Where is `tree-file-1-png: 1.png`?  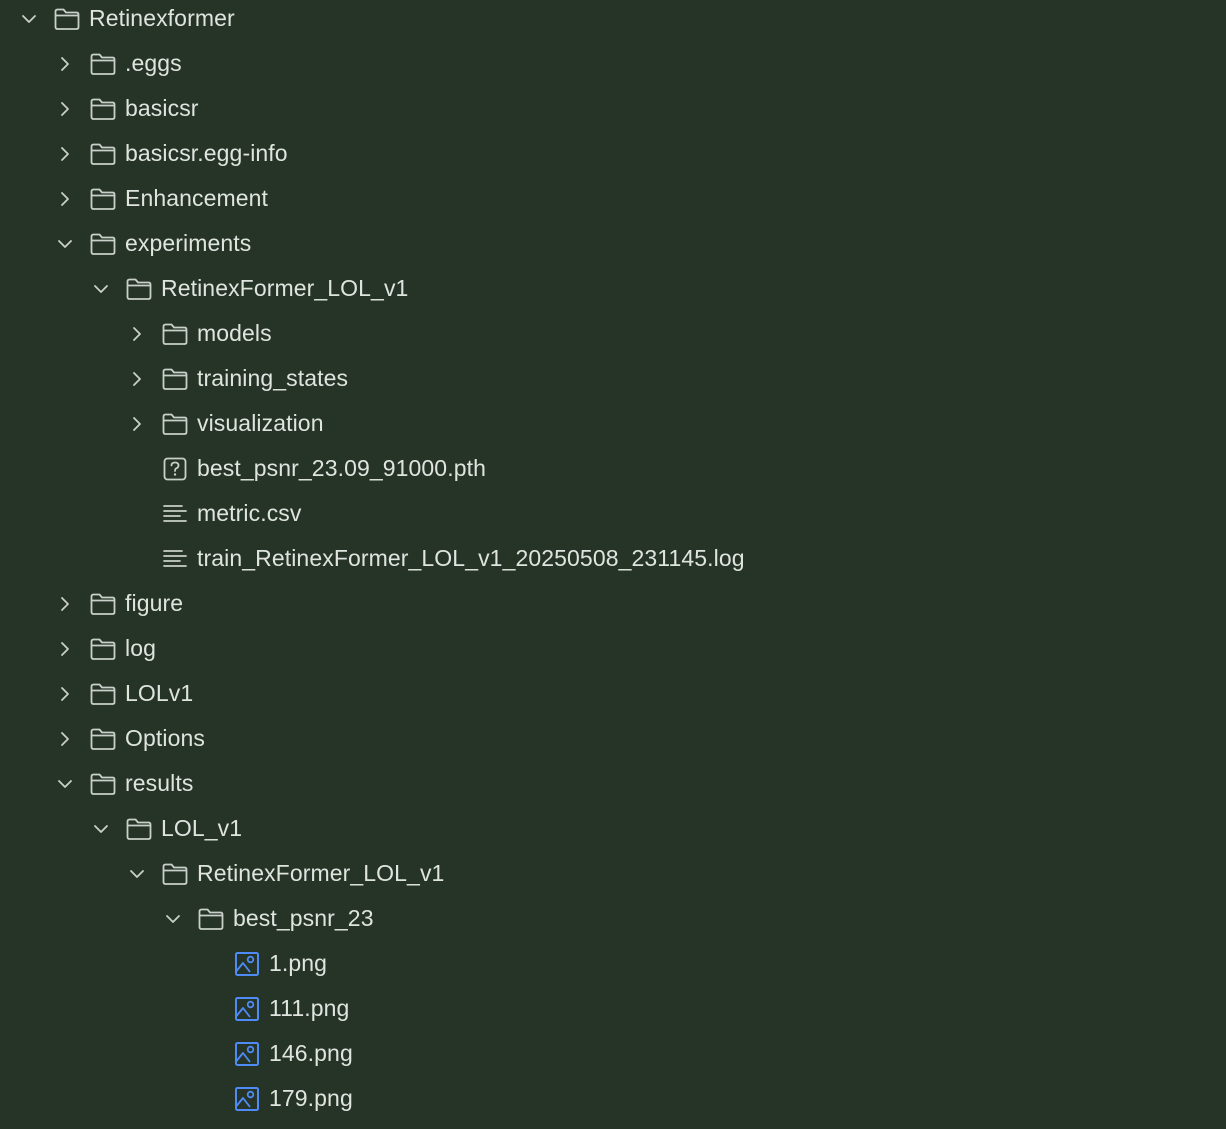 tree-file-1-png: 1.png is located at coordinates (613, 963).